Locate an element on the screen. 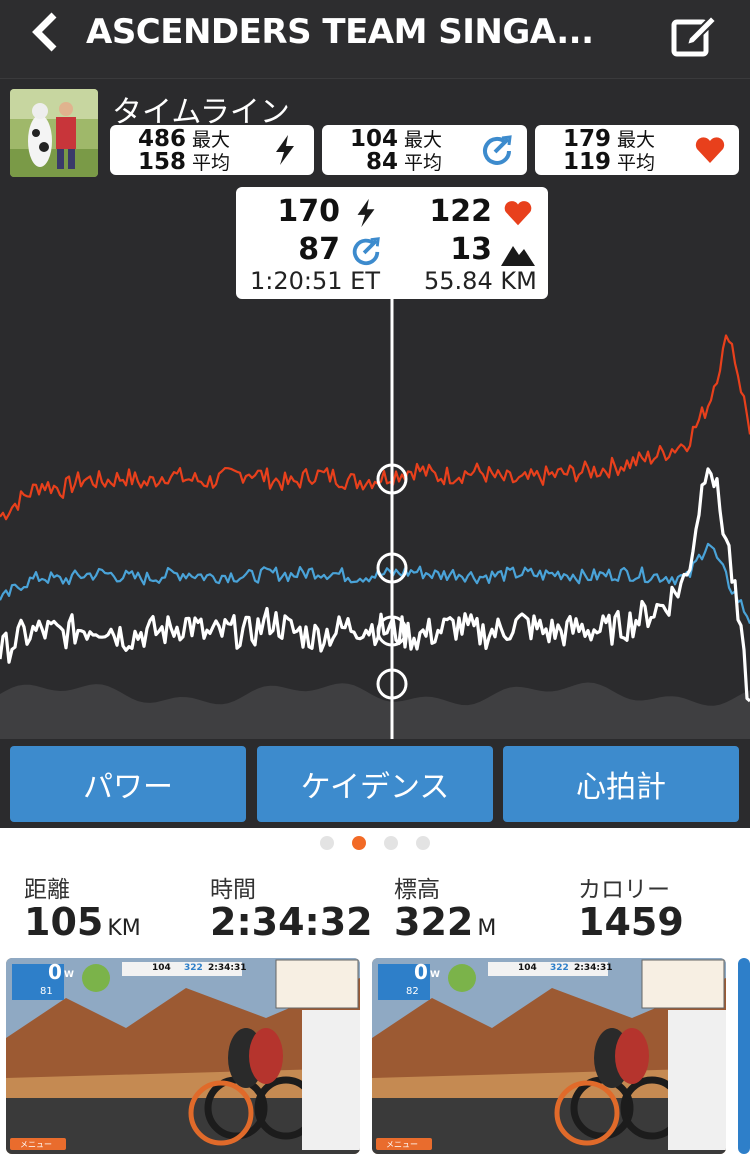 The height and width of the screenshot is (1159, 750). tooltip-elapsed-time: 1:20:51 ET is located at coordinates (315, 281).